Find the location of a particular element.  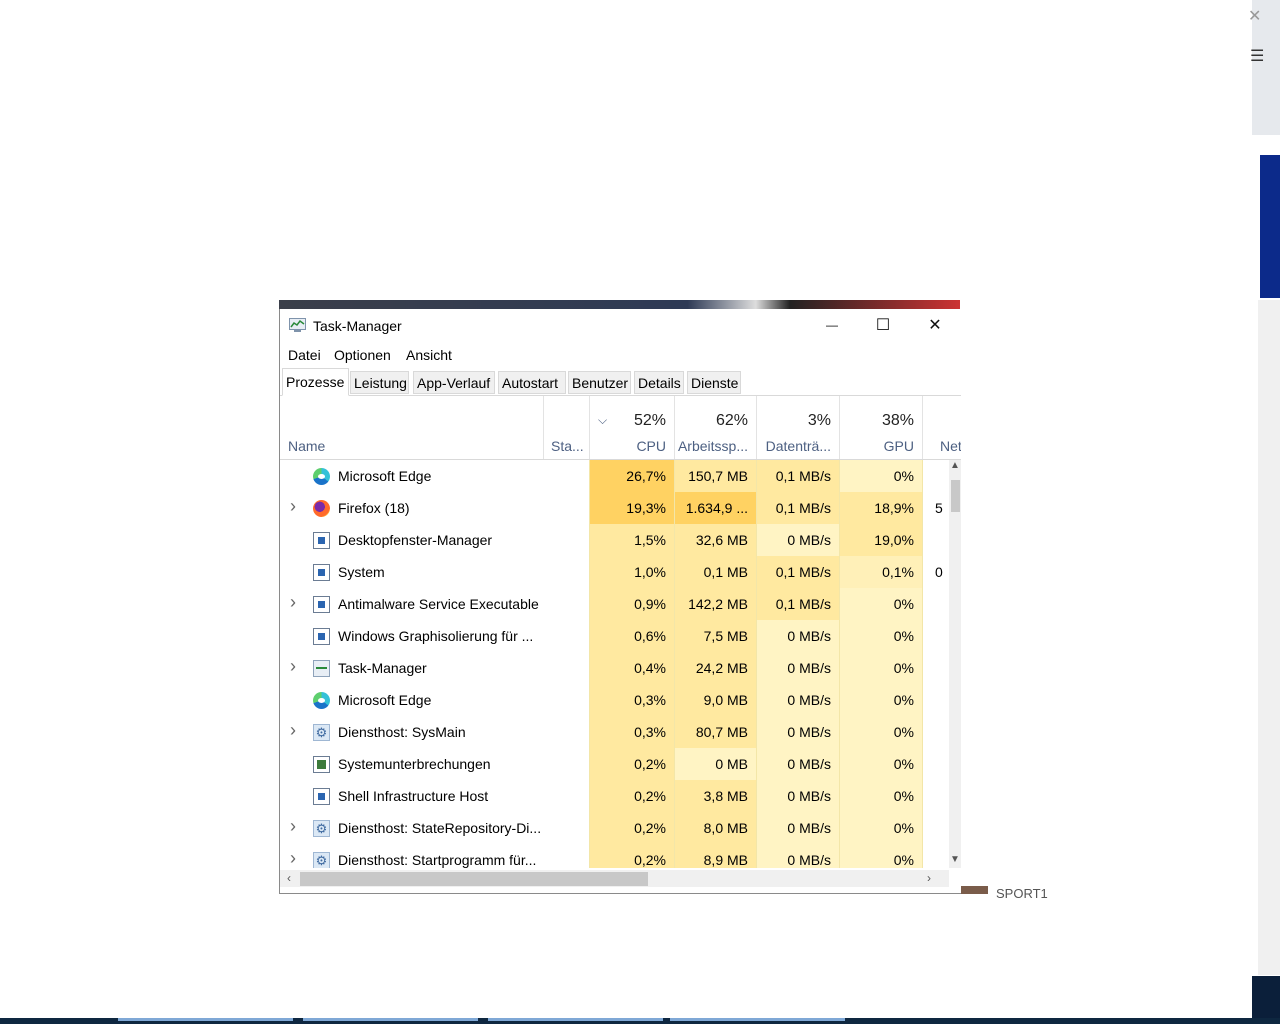

tab-details: Details is located at coordinates (659, 382).